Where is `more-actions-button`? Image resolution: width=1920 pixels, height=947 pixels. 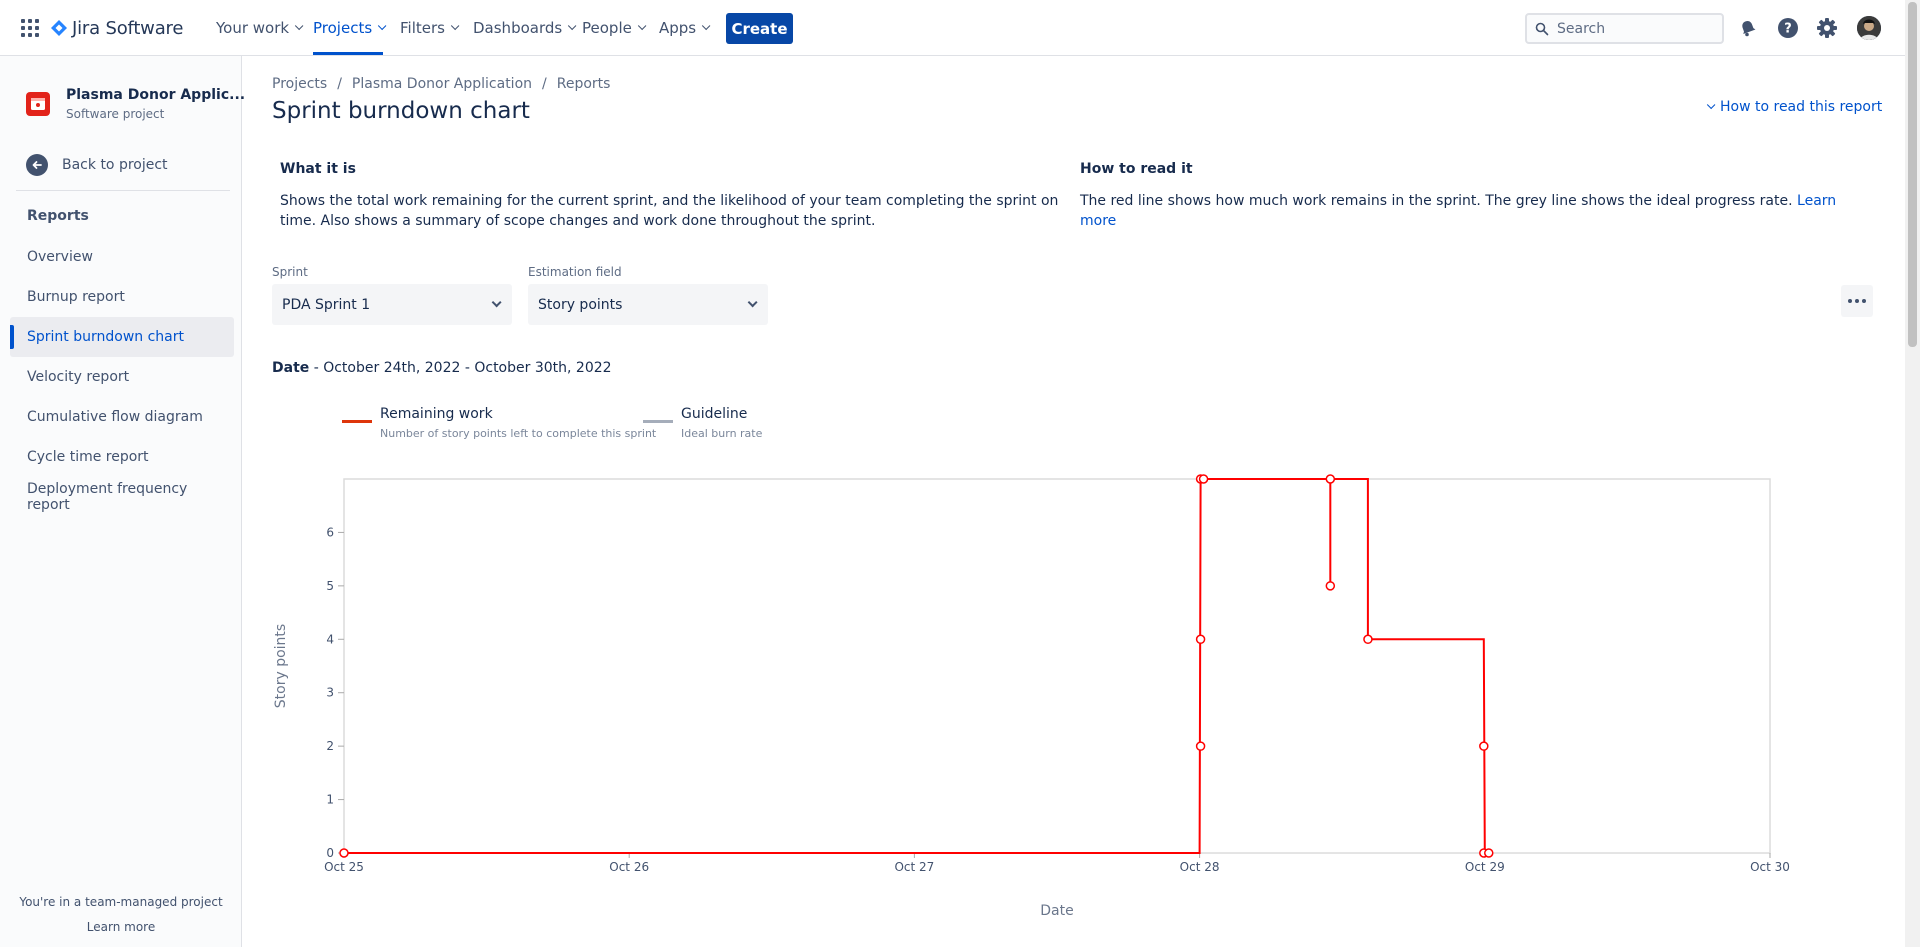
more-actions-button is located at coordinates (1857, 301).